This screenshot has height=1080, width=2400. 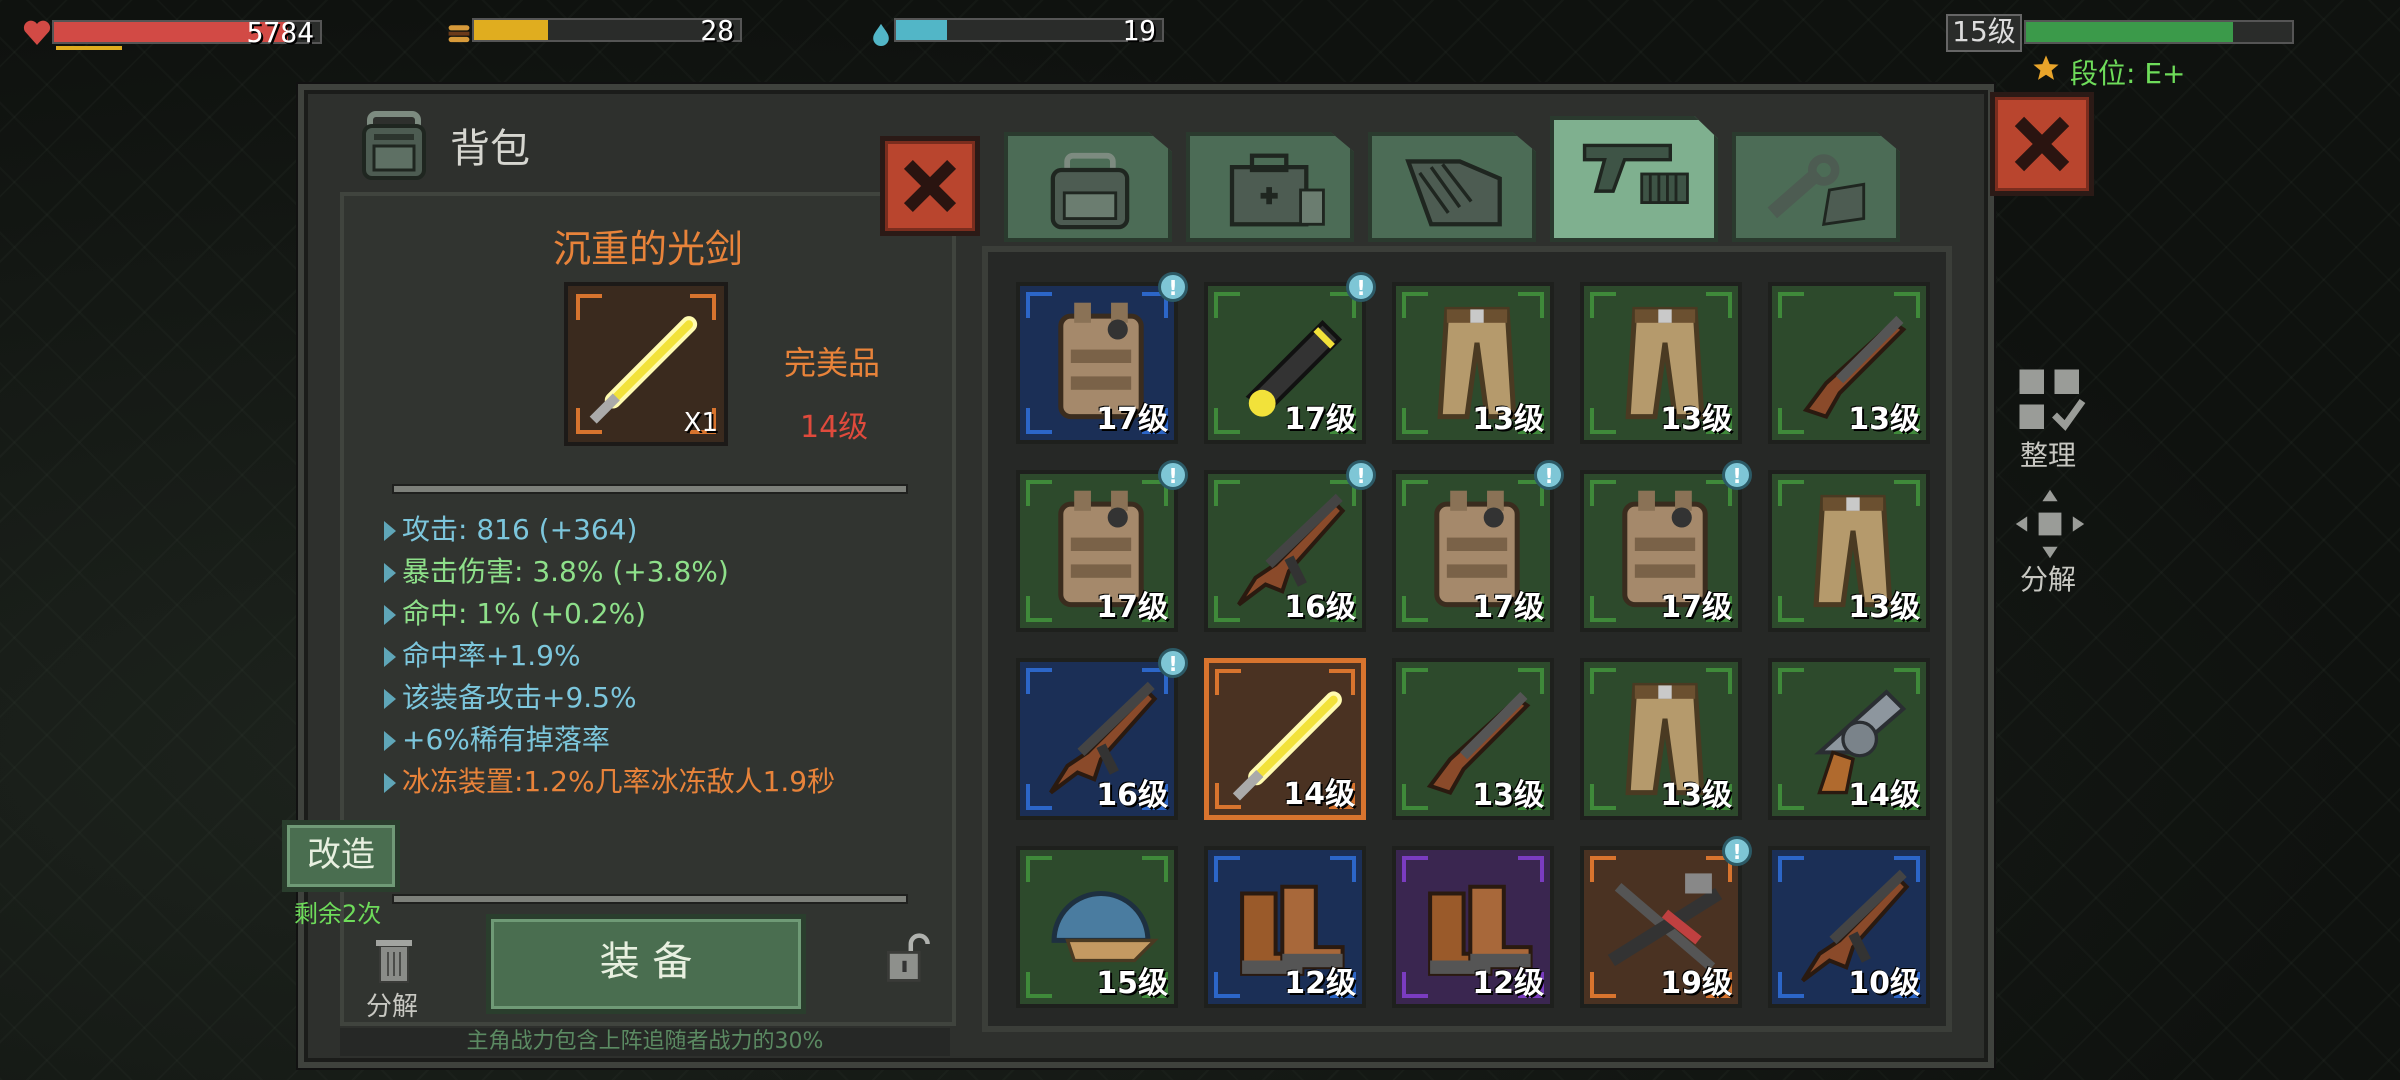 I want to click on gun-ammo-icon, so click(x=1635, y=173).